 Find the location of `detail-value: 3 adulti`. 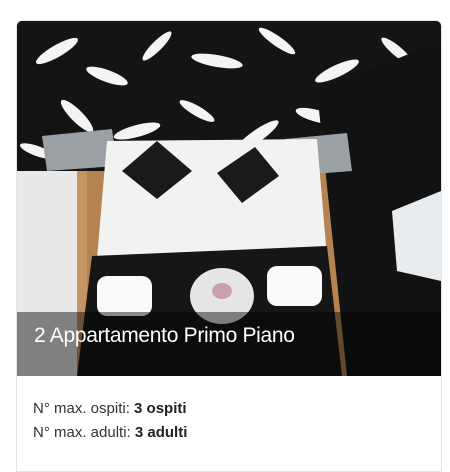

detail-value: 3 adulti is located at coordinates (161, 432).